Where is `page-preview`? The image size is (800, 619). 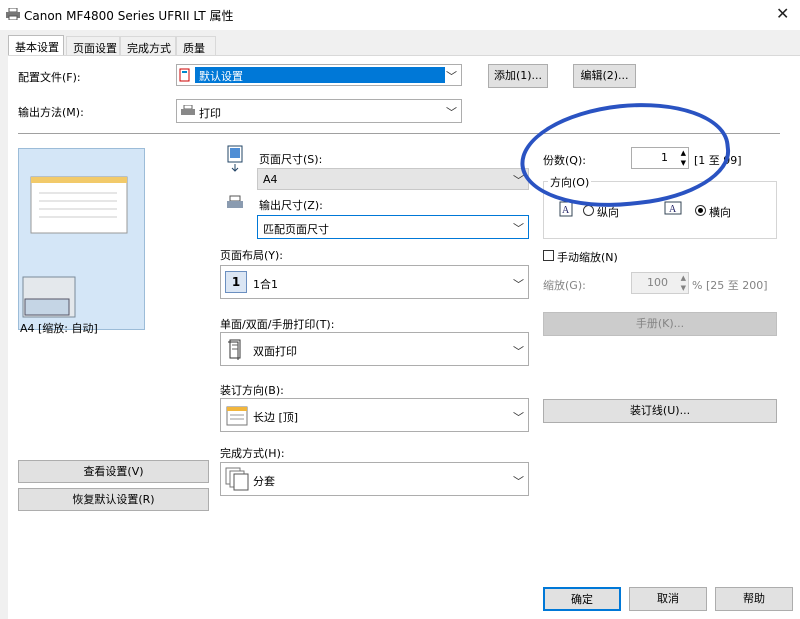
page-preview is located at coordinates (81, 239).